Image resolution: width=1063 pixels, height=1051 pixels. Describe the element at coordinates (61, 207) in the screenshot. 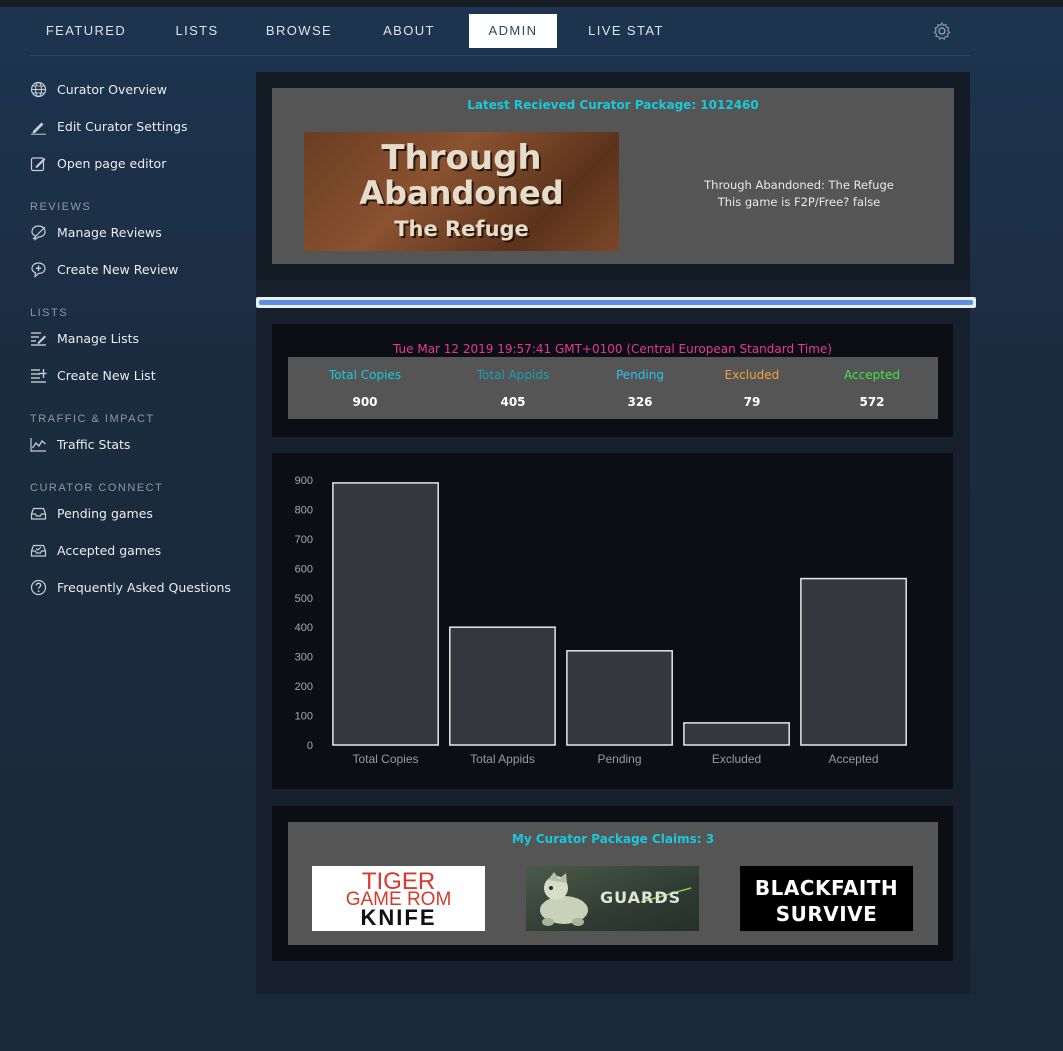

I see `section-heading-reviews: REVIEWS` at that location.